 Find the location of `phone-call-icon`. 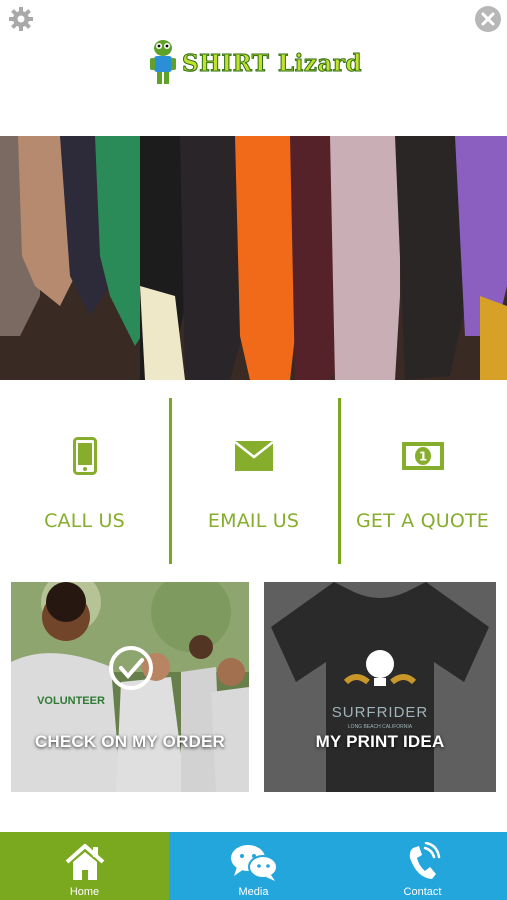

phone-call-icon is located at coordinates (423, 862).